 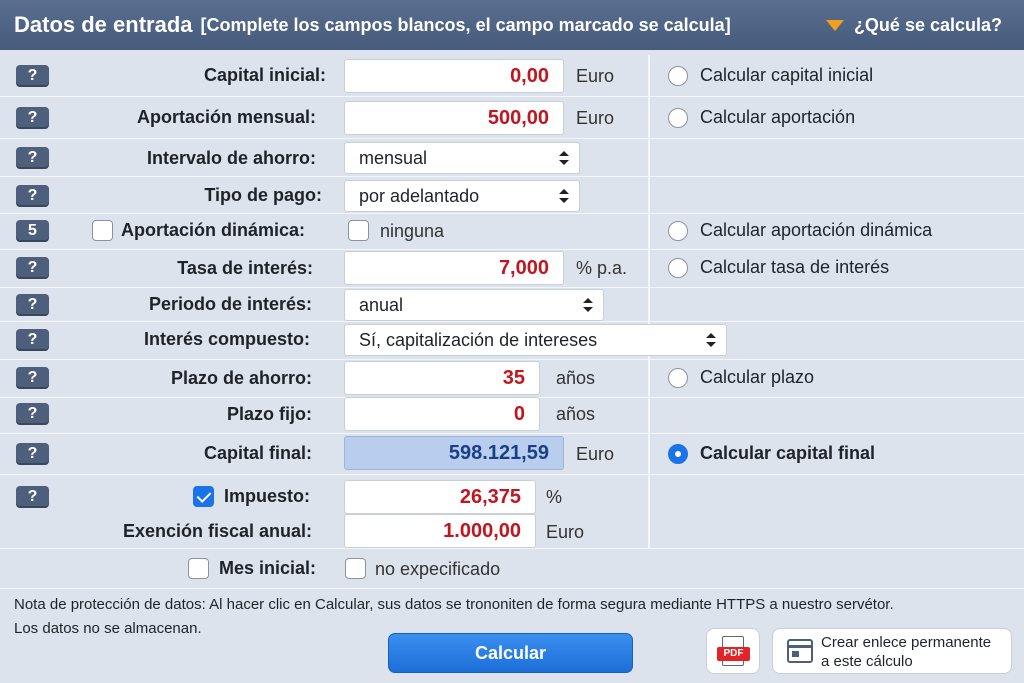 I want to click on calcular-button-label: Calcular, so click(x=510, y=652).